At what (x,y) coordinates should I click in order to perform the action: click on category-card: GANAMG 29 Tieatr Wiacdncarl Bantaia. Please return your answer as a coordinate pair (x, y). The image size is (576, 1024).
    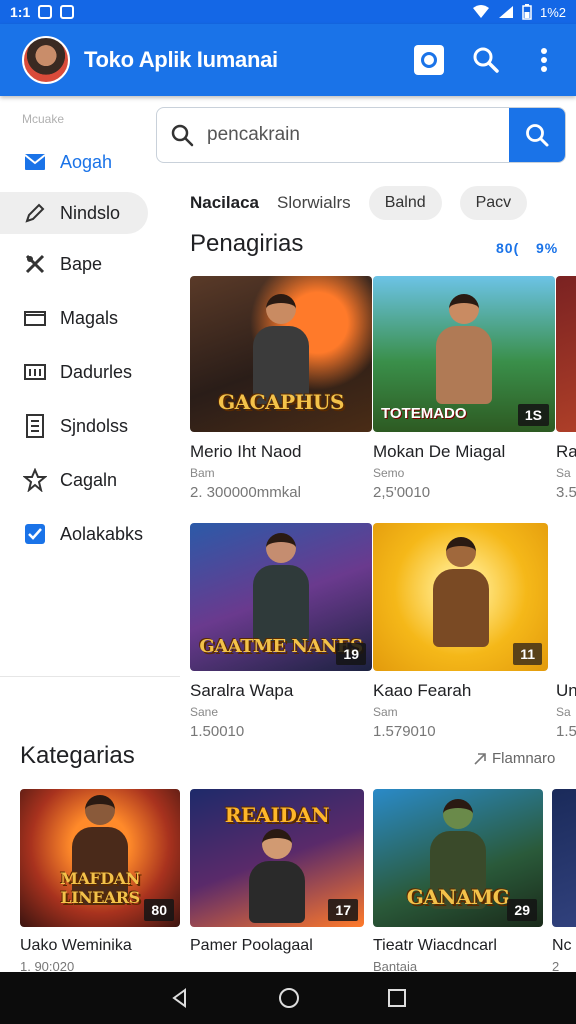
    Looking at the image, I should click on (458, 881).